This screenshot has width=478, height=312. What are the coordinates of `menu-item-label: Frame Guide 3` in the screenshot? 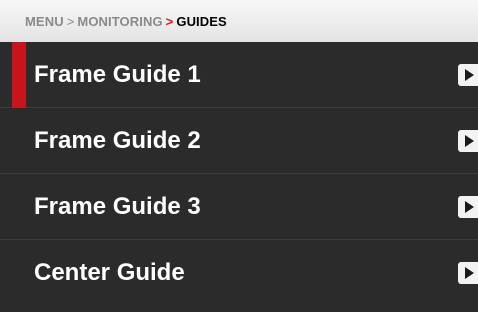 It's located at (117, 206).